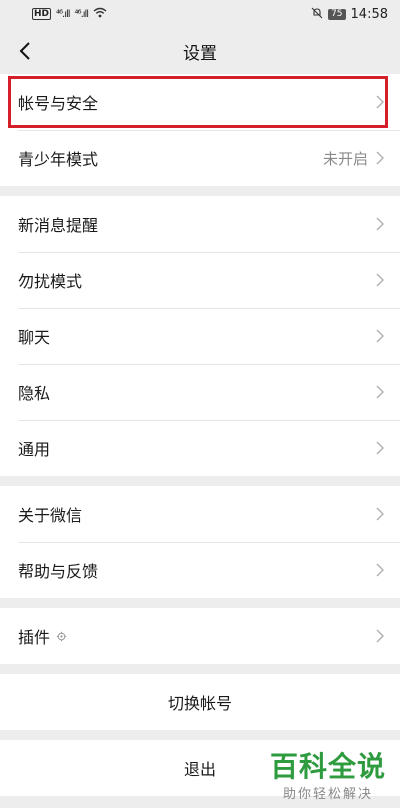  I want to click on plugin-group: 插件, so click(200, 636).